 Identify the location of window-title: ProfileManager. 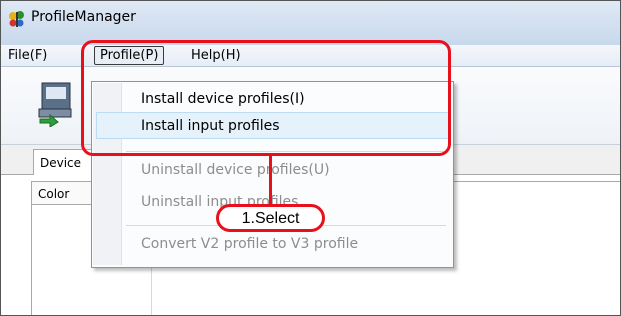
(83, 17).